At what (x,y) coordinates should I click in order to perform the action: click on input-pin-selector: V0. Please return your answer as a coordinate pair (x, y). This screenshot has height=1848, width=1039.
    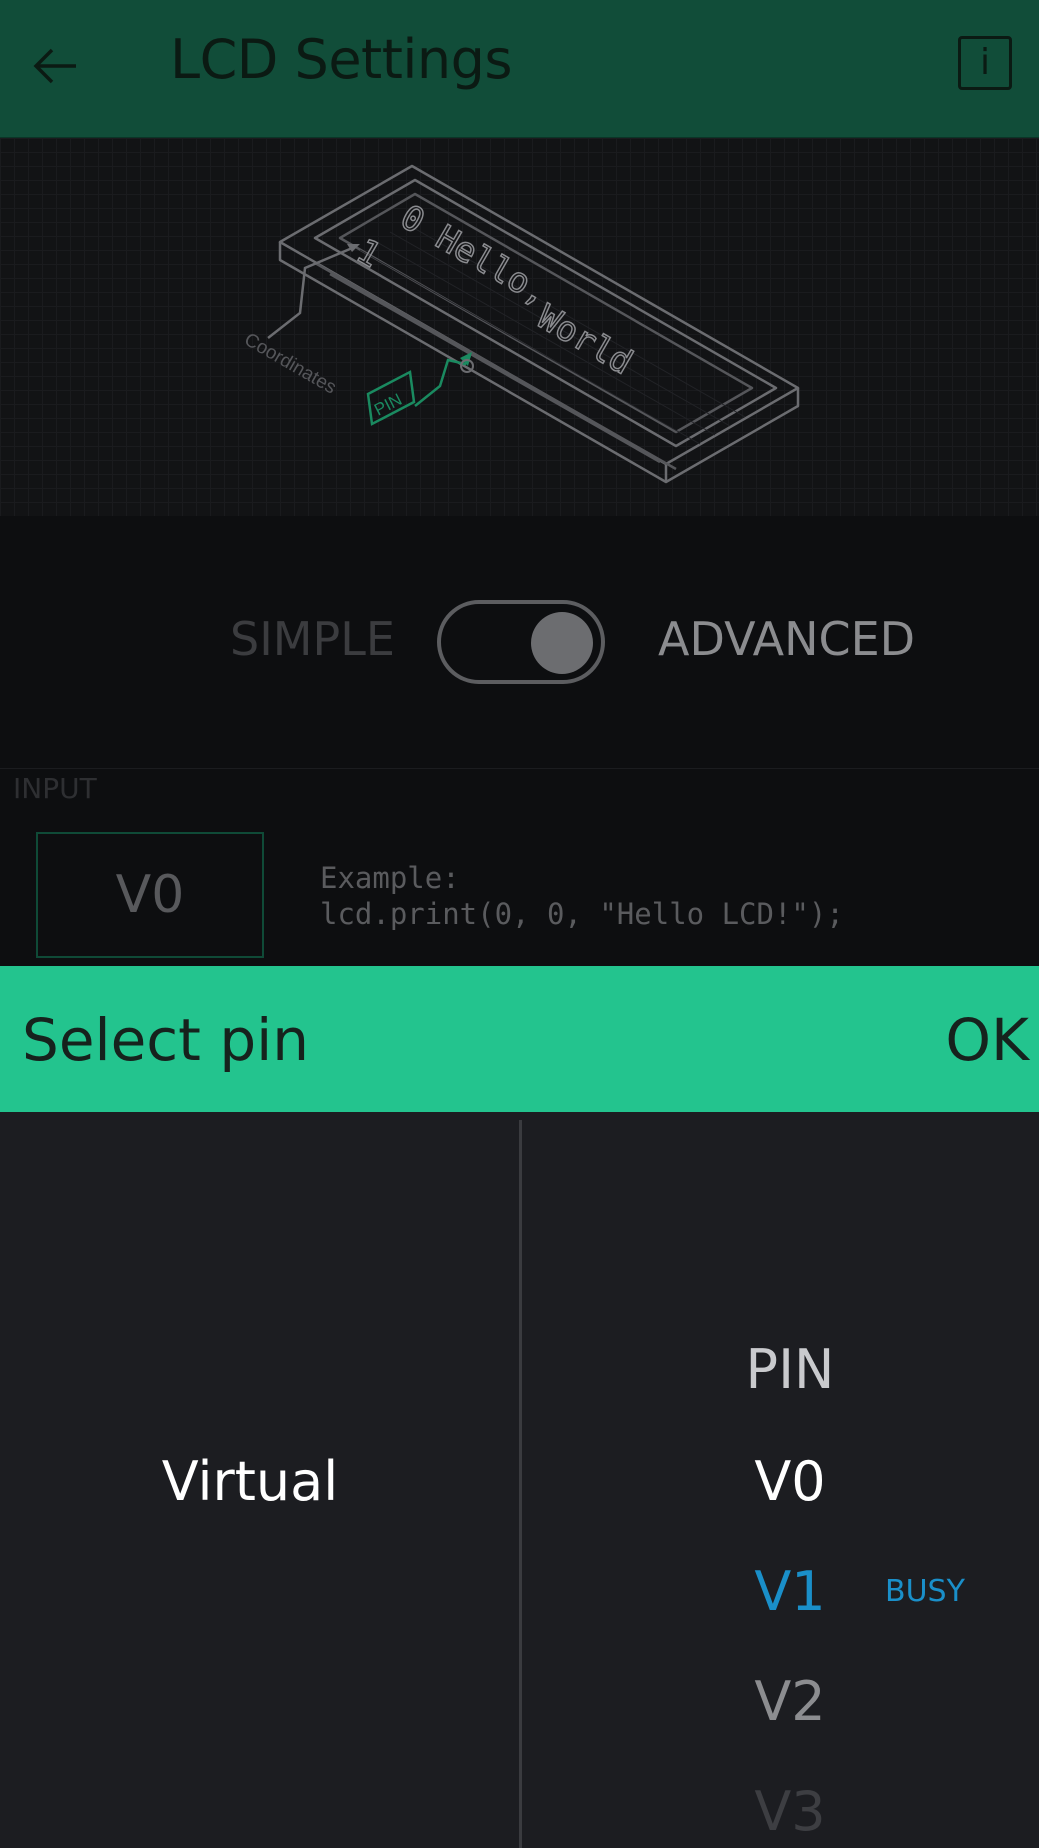
    Looking at the image, I should click on (150, 895).